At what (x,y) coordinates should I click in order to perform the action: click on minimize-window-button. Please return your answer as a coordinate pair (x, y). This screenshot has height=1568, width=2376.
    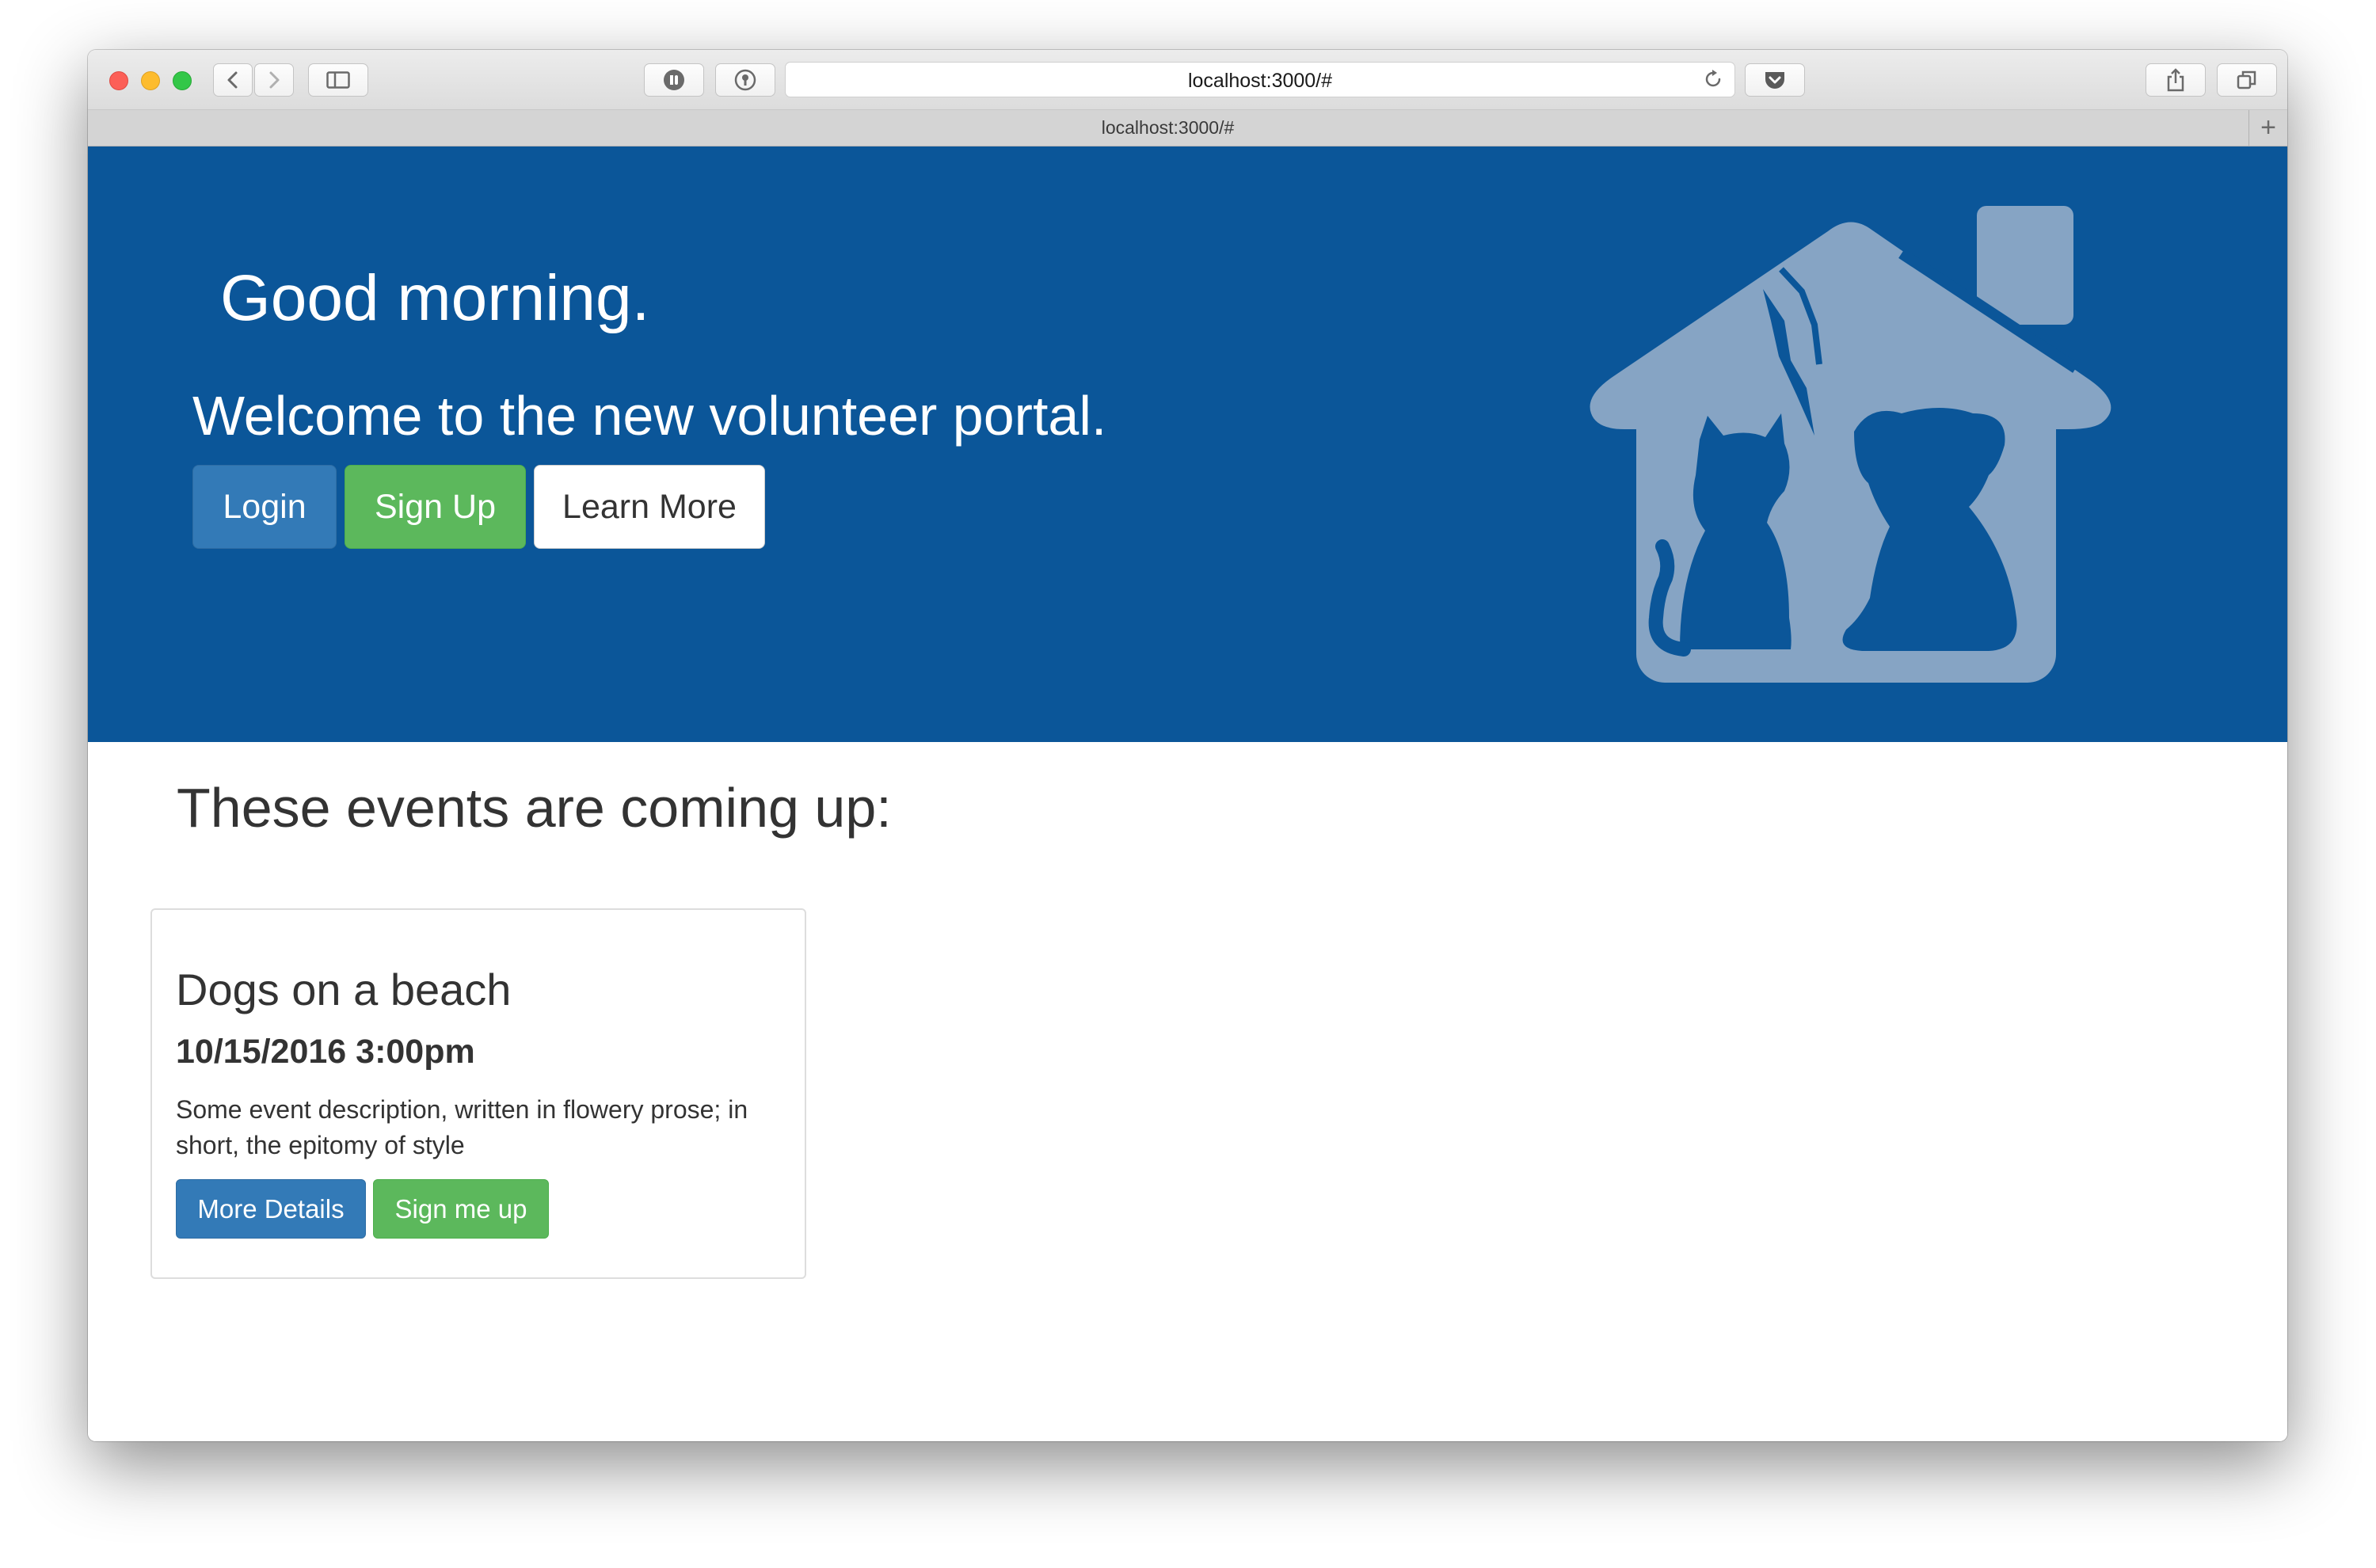
    Looking at the image, I should click on (150, 80).